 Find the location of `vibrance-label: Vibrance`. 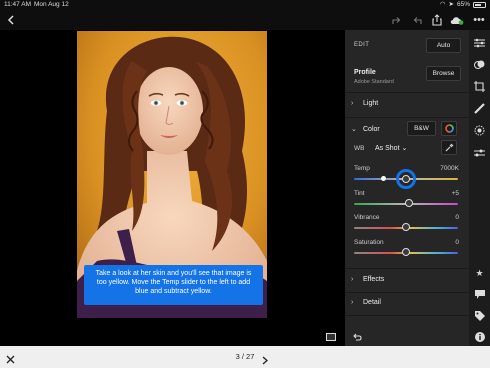

vibrance-label: Vibrance is located at coordinates (367, 217).